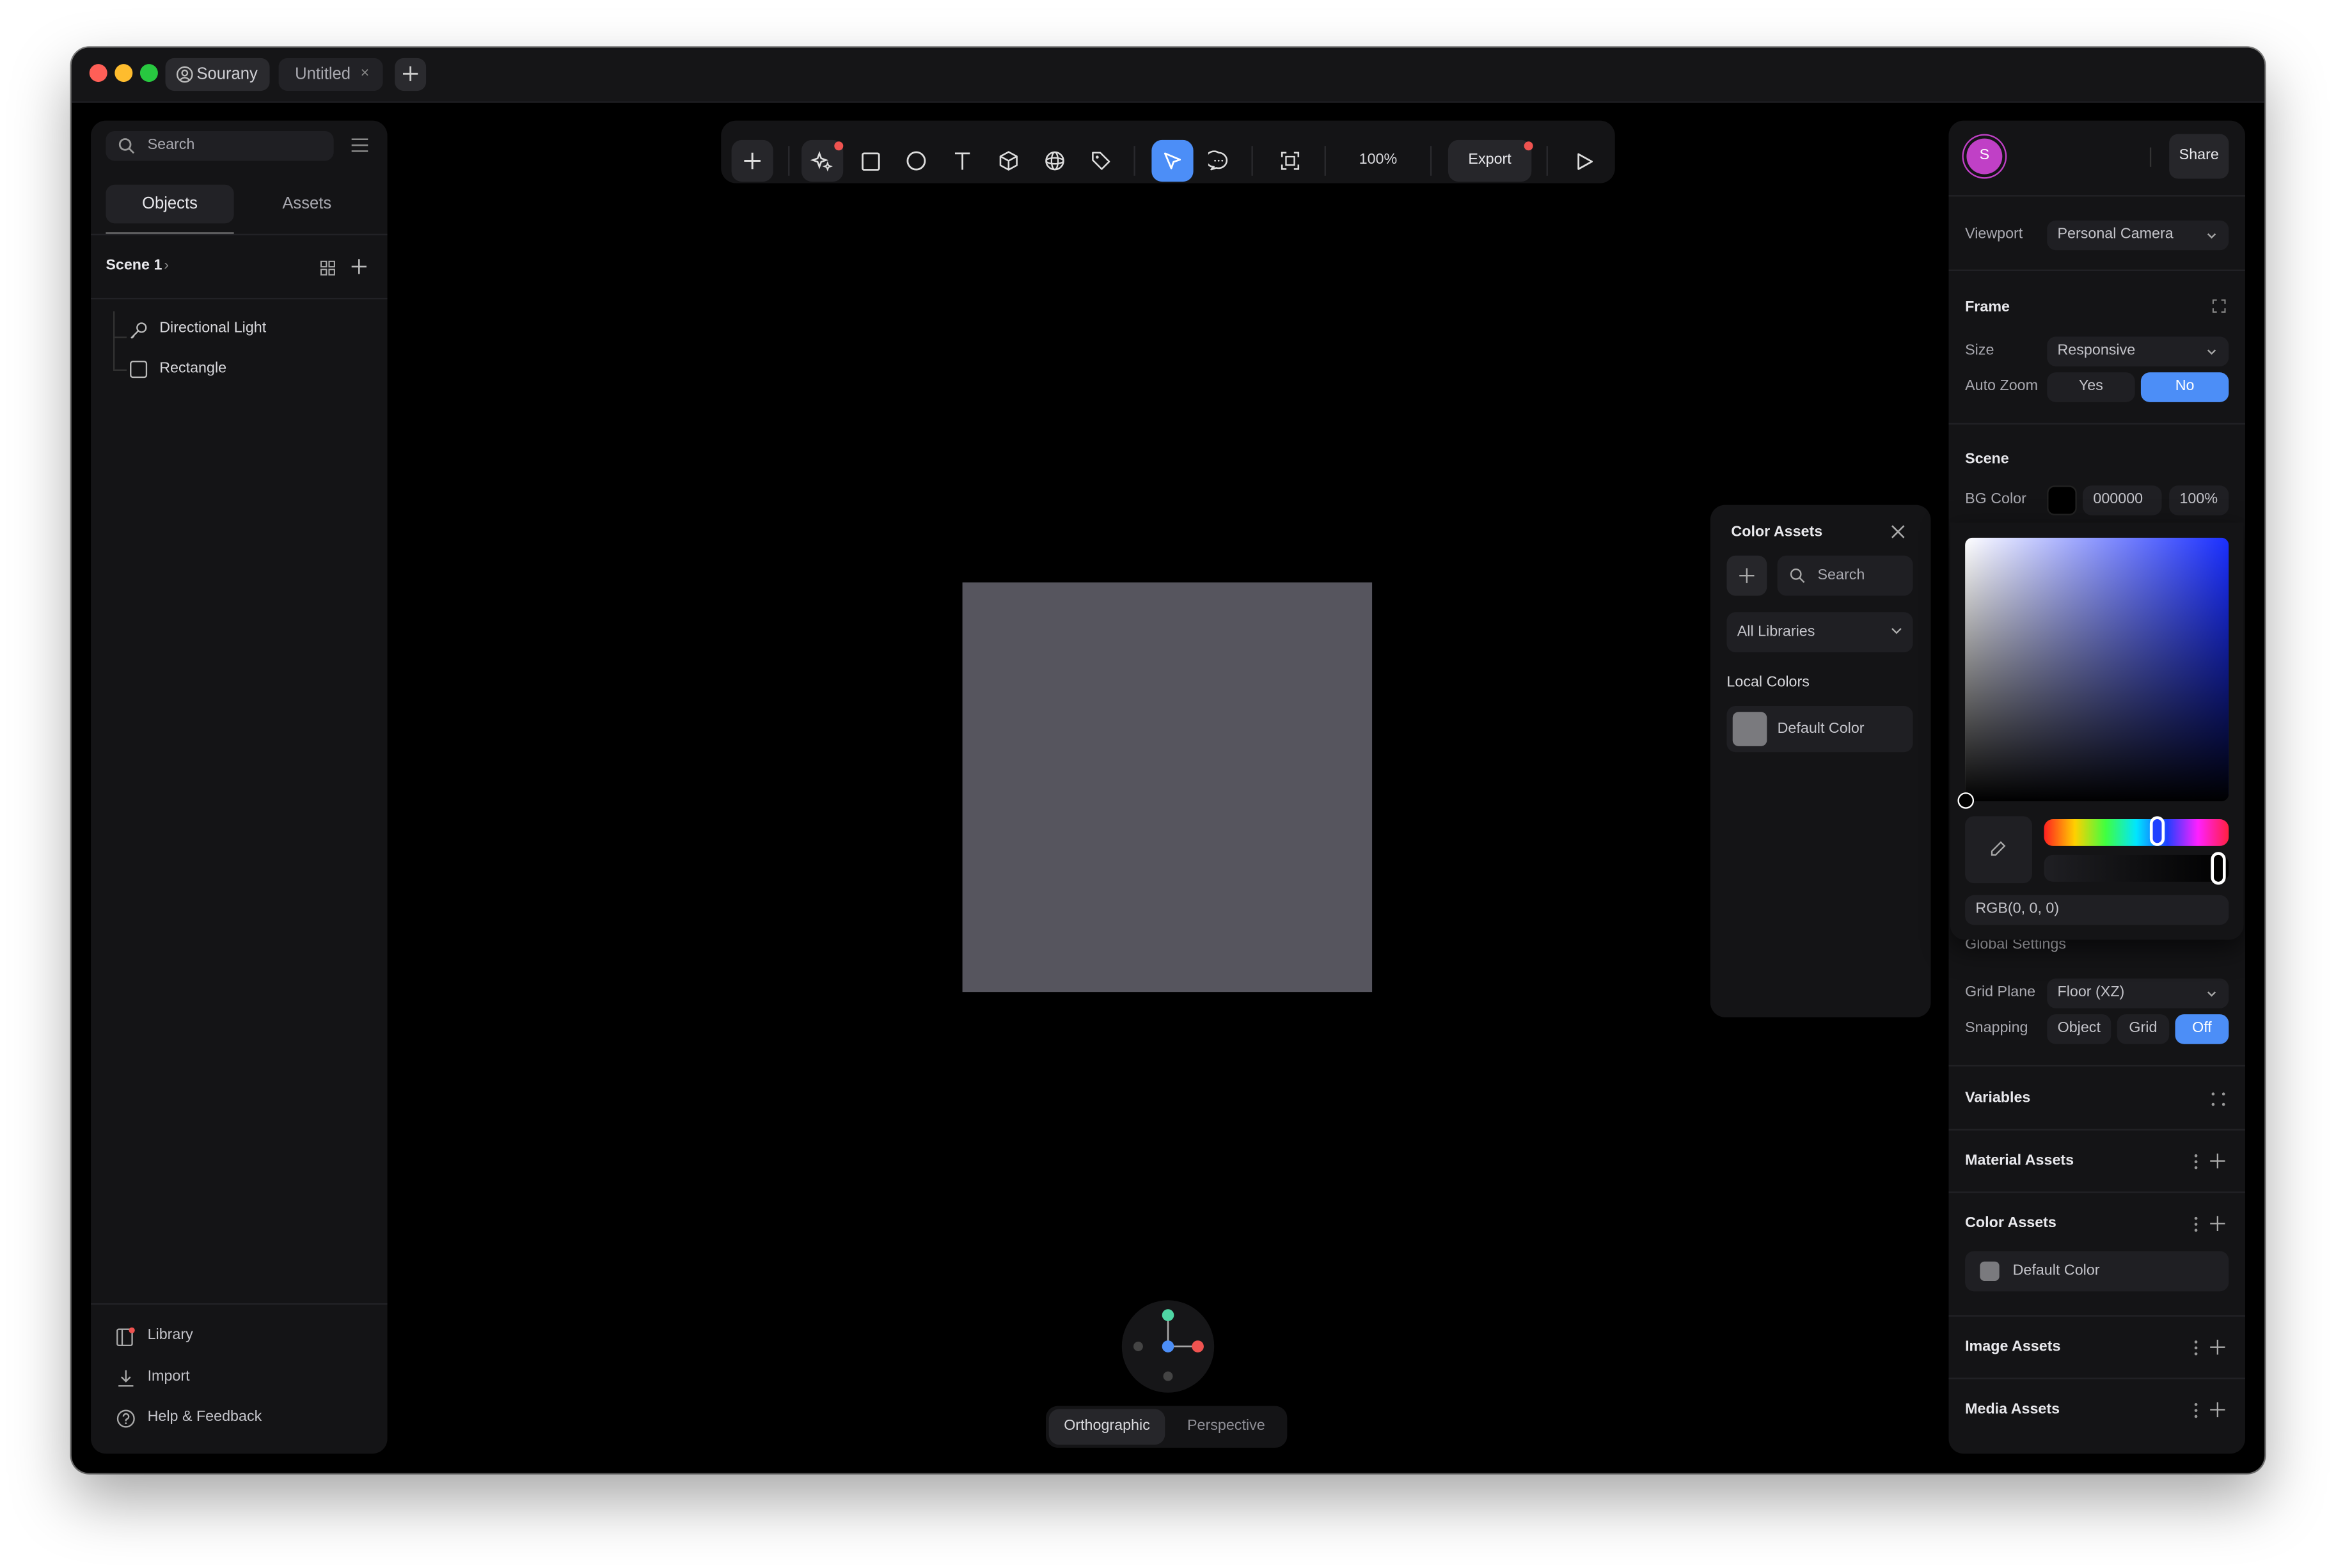 This screenshot has height=1568, width=2336. What do you see at coordinates (1797, 575) in the screenshot?
I see `search-icon` at bounding box center [1797, 575].